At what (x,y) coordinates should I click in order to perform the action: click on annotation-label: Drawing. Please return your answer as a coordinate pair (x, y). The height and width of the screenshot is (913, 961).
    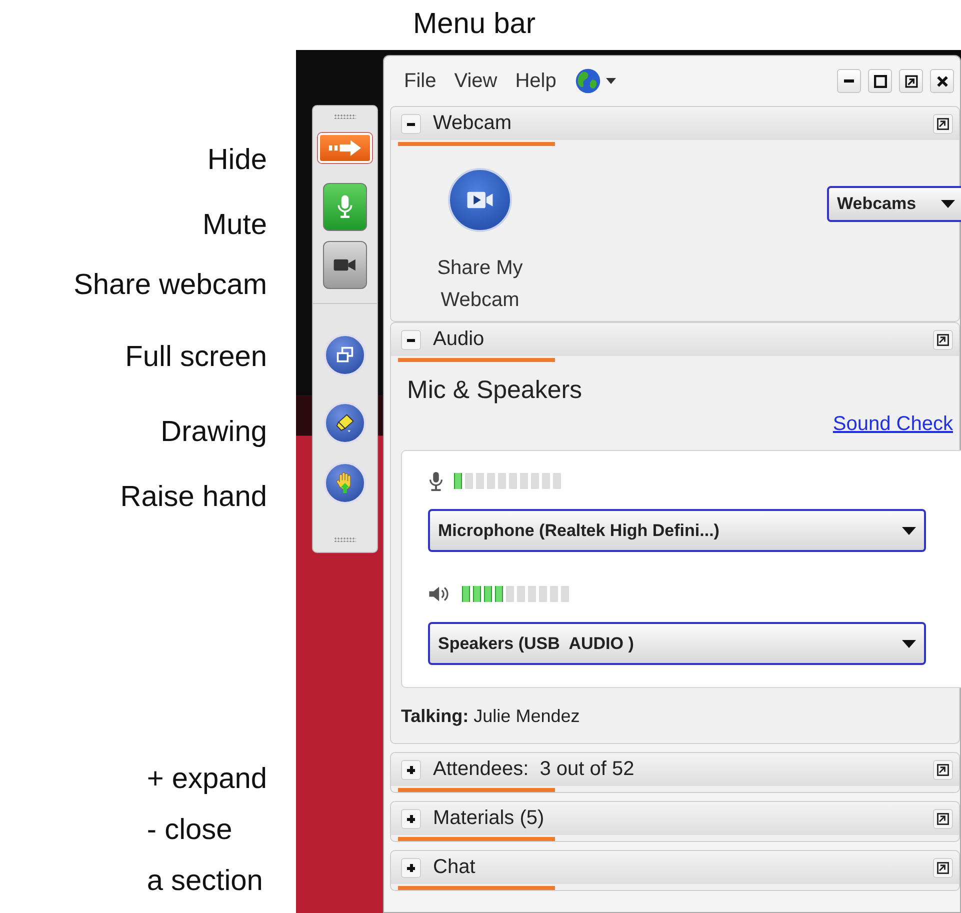
    Looking at the image, I should click on (213, 432).